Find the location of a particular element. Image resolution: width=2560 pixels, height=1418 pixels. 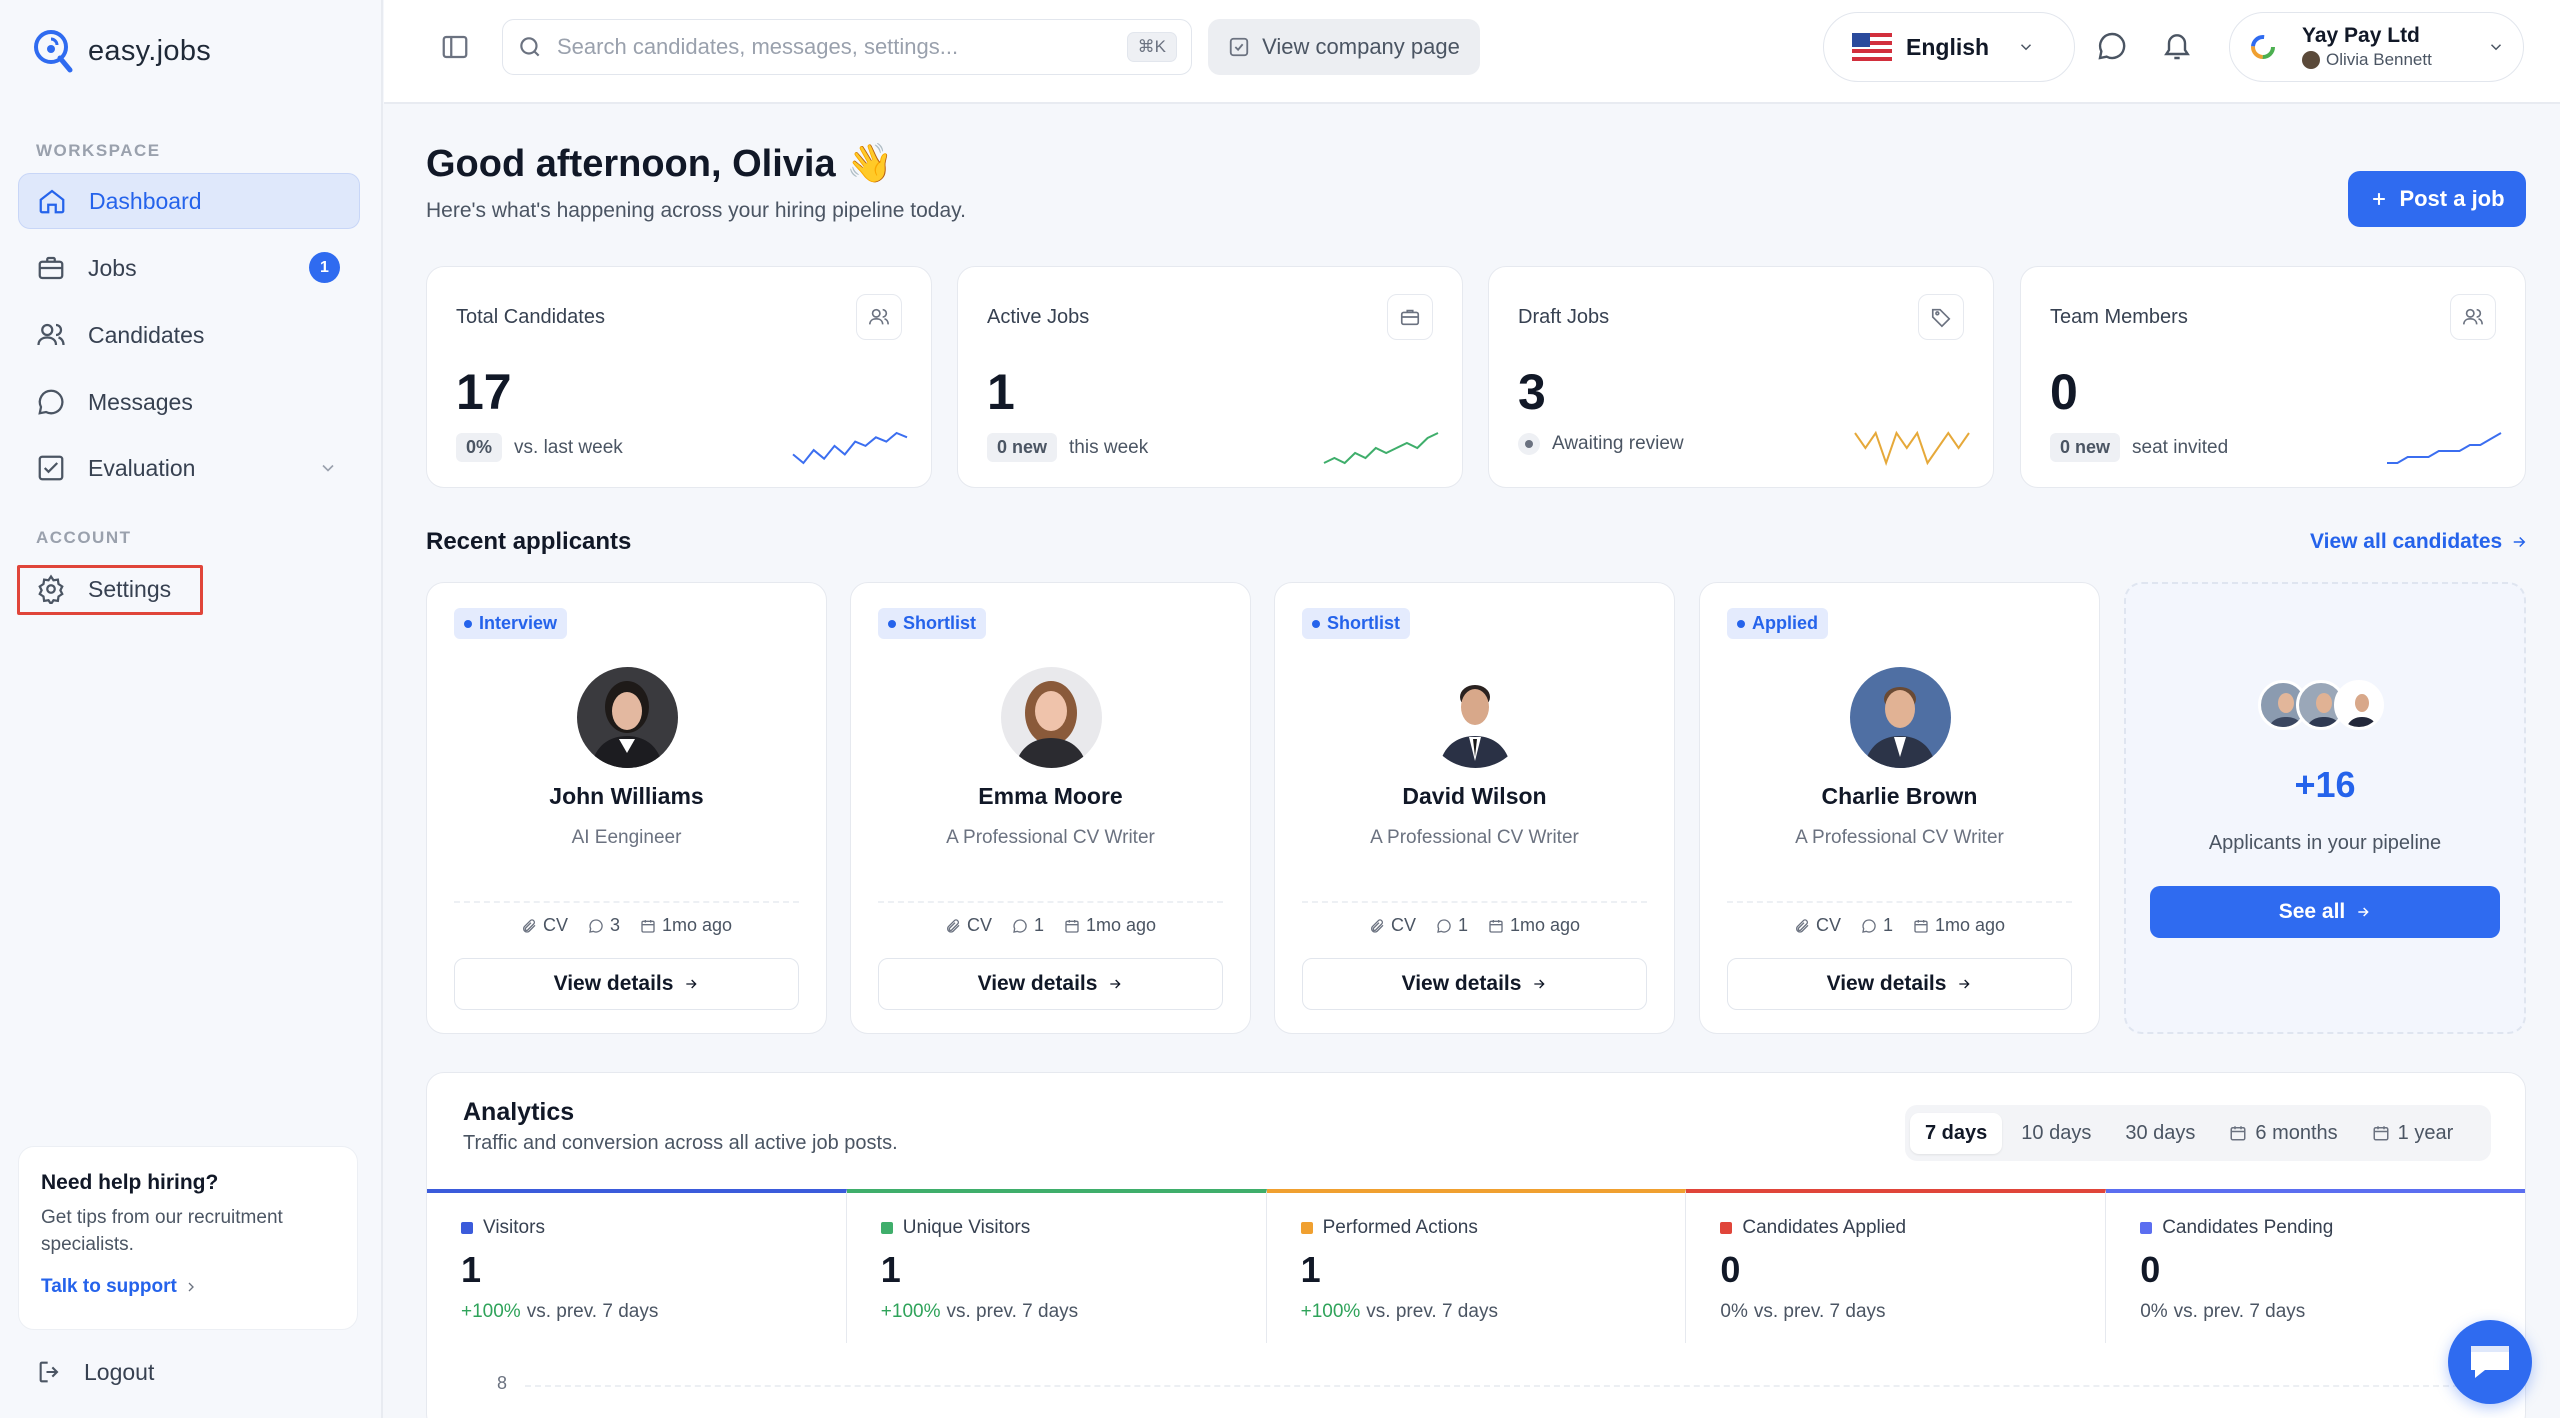

stat-label: Team Members is located at coordinates (2119, 317).